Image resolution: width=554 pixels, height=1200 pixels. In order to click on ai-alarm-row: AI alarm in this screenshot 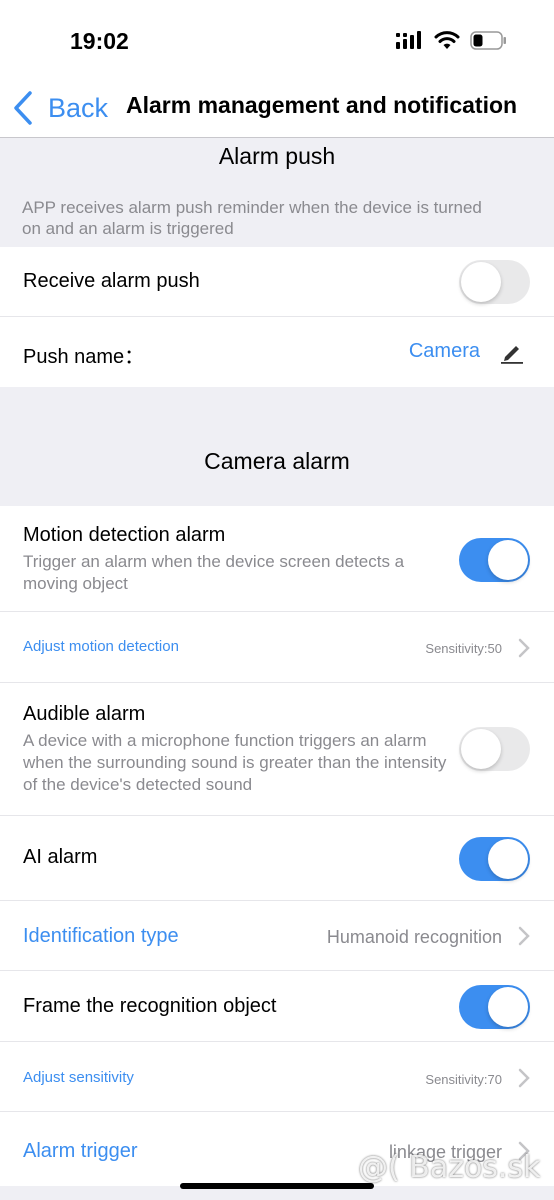, I will do `click(277, 858)`.